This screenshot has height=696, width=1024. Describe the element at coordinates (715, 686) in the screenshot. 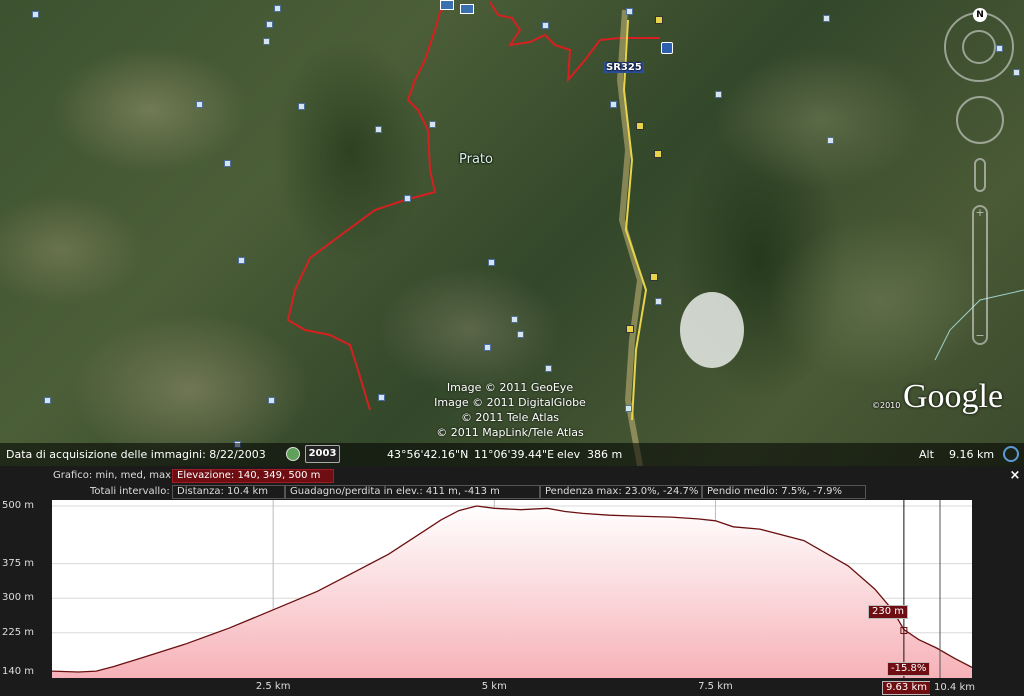

I see `x-tick-label: 7.5 km` at that location.